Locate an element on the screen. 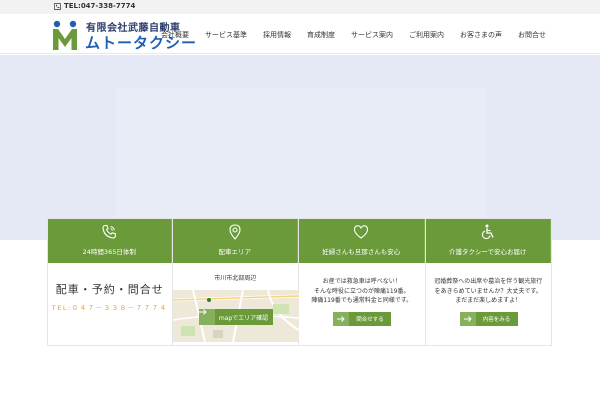 The image size is (600, 400). heart-icon is located at coordinates (361, 232).